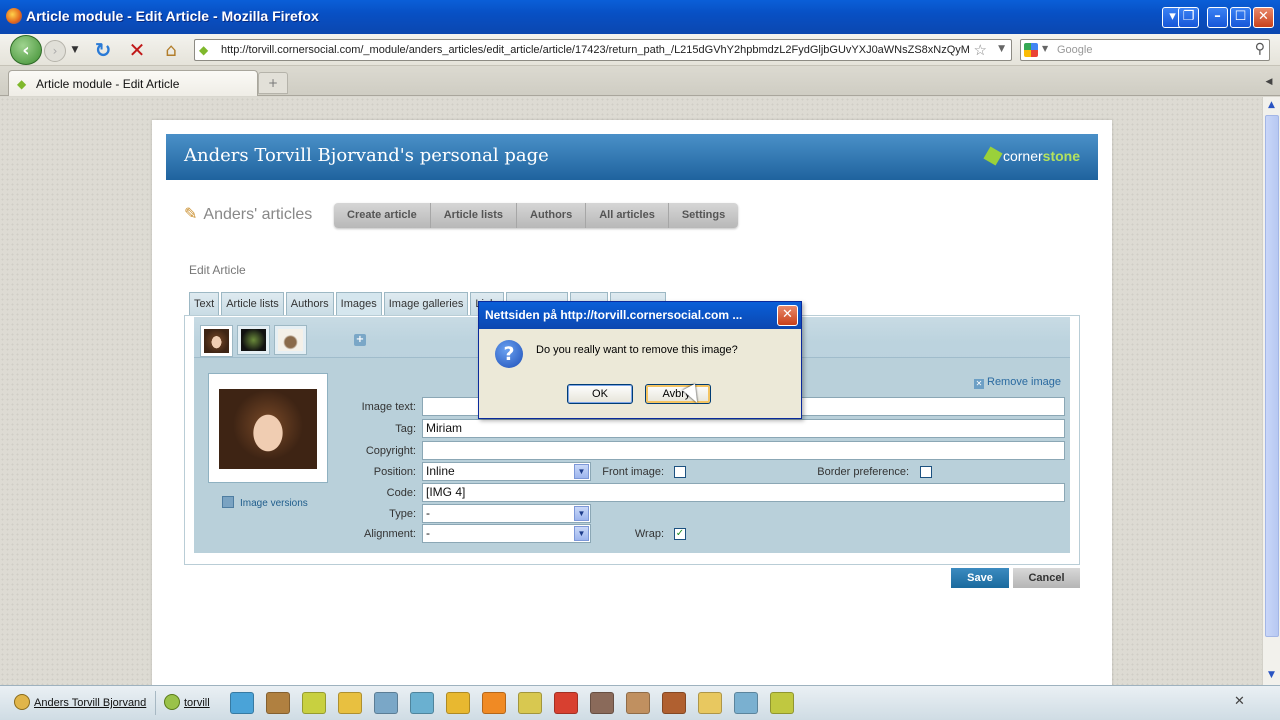 Image resolution: width=1280 pixels, height=720 pixels. I want to click on ok-button: OK, so click(600, 394).